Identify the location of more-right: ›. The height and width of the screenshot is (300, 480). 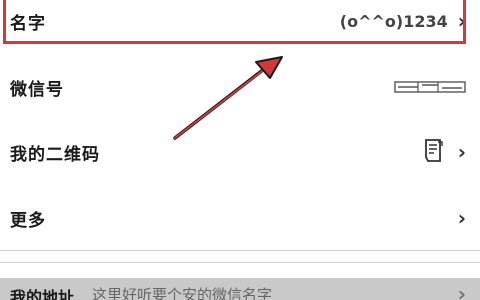
(462, 218).